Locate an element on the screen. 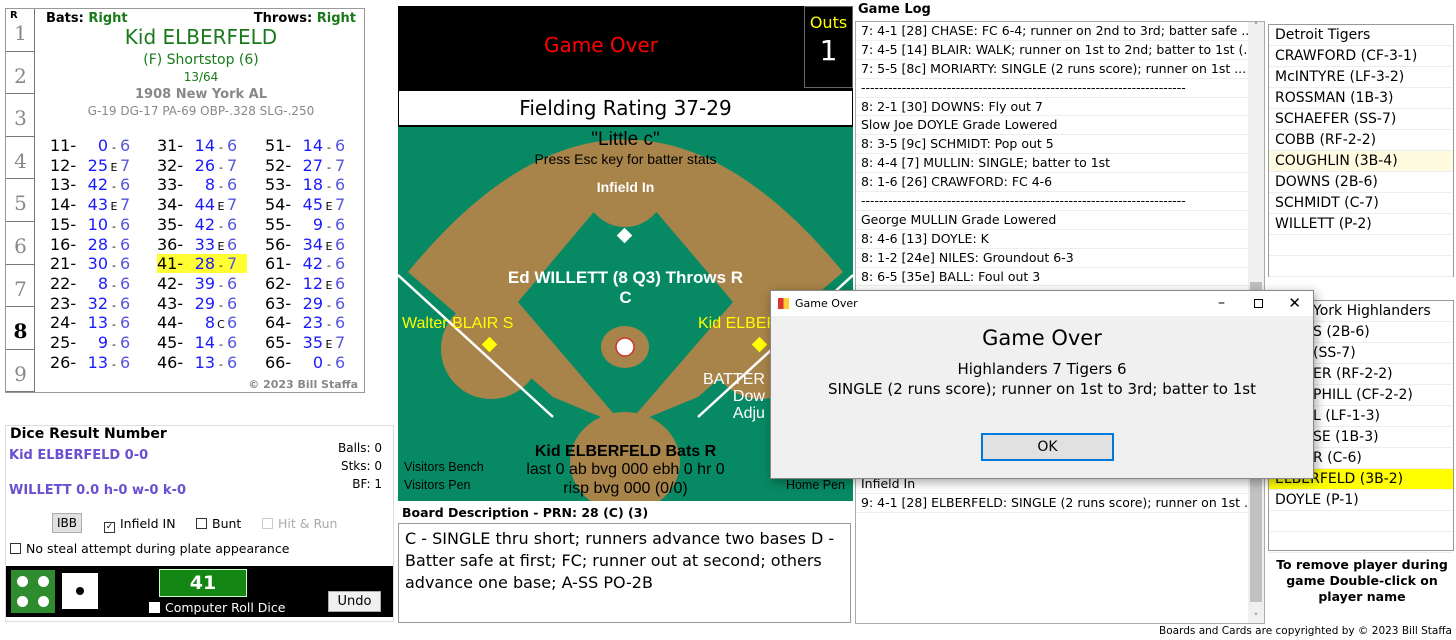 This screenshot has height=640, width=1456. card-result-44: 44- 8 C 6 is located at coordinates (197, 322).